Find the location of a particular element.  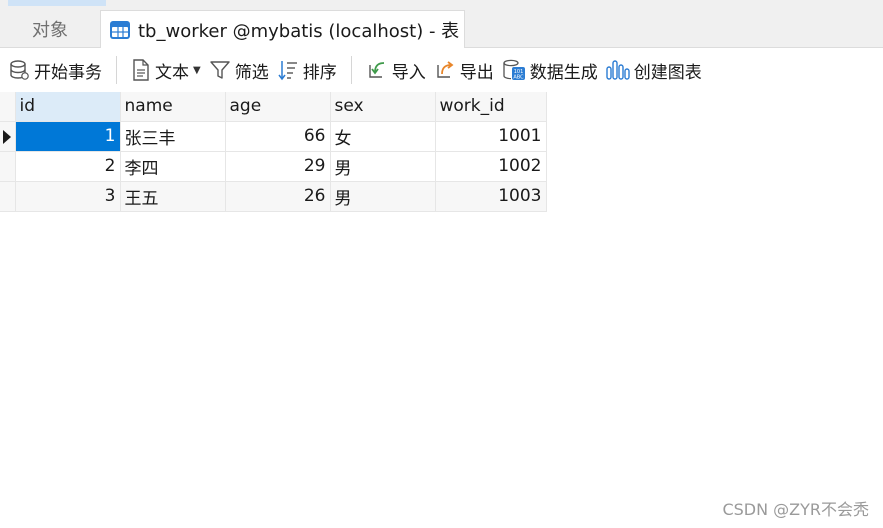

cell-work-id: 1001 is located at coordinates (491, 136).